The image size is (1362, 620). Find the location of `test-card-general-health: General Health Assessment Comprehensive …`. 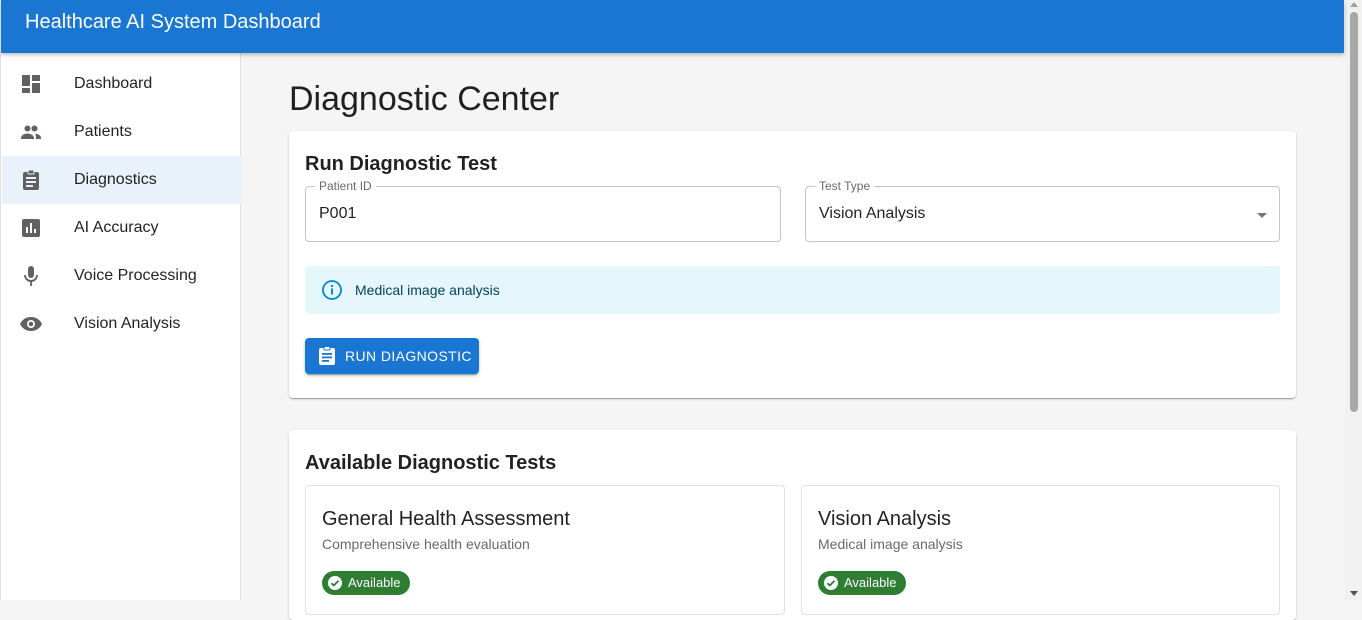

test-card-general-health: General Health Assessment Comprehensive … is located at coordinates (545, 550).